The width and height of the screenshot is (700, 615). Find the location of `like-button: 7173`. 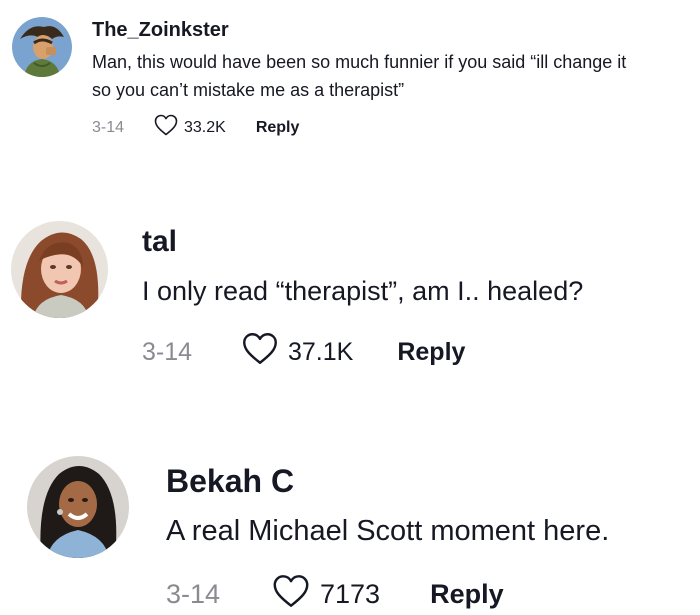

like-button: 7173 is located at coordinates (351, 594).